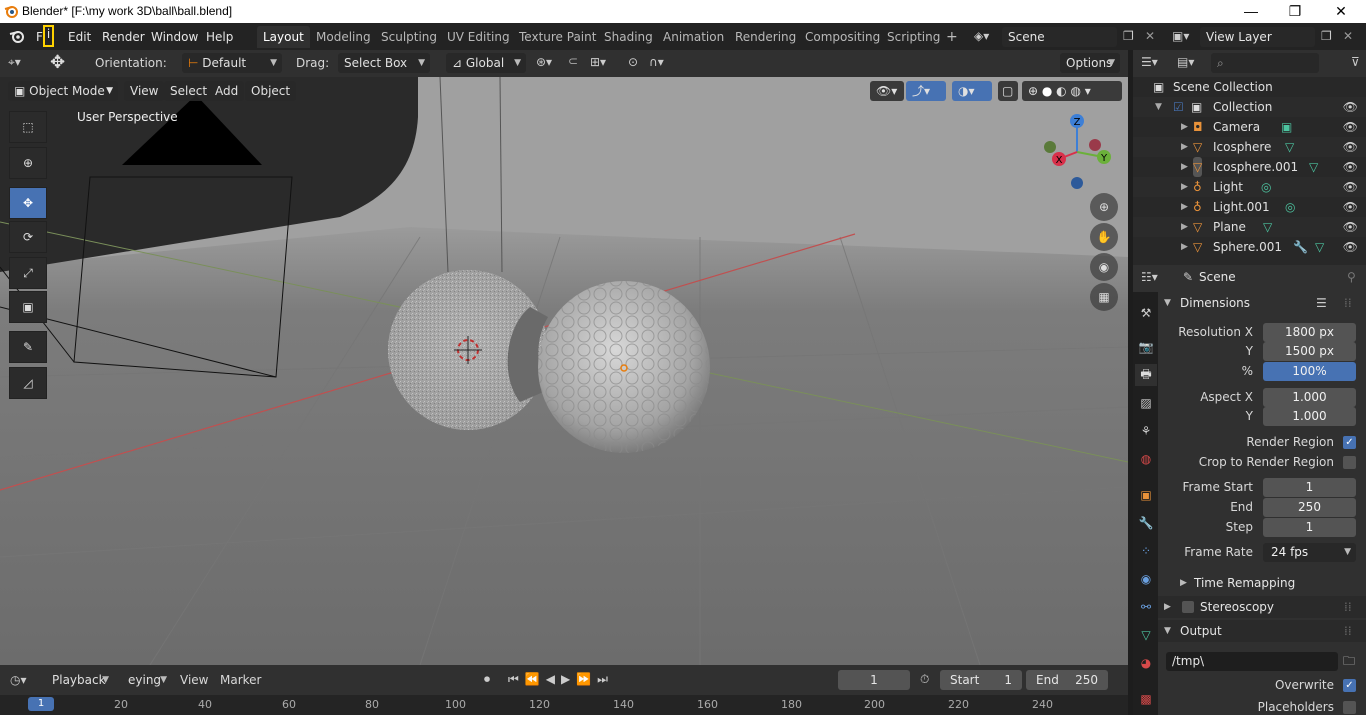 This screenshot has width=1366, height=715. I want to click on cursor-tool: ⊕, so click(28, 163).